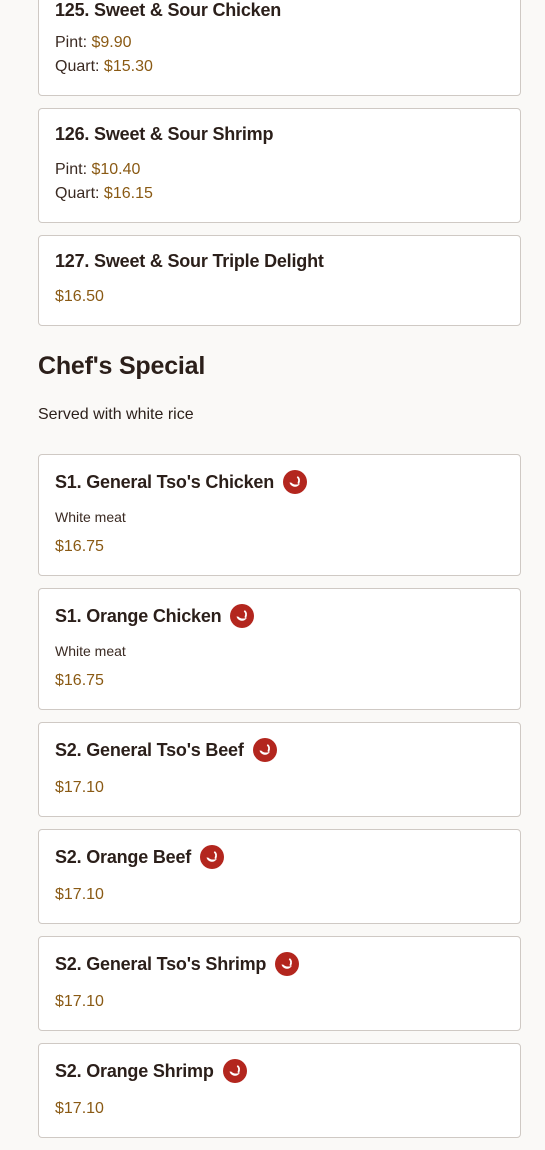  I want to click on menu-item-card: S2. Orange Shrimp $17.10, so click(279, 1090).